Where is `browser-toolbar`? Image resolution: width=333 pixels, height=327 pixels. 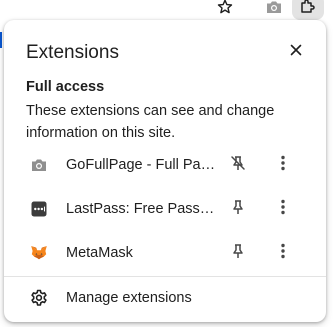
browser-toolbar is located at coordinates (166, 11).